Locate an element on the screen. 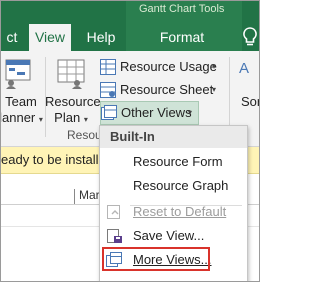 The width and height of the screenshot is (320, 282). resources-group-label: Resou is located at coordinates (84, 135).